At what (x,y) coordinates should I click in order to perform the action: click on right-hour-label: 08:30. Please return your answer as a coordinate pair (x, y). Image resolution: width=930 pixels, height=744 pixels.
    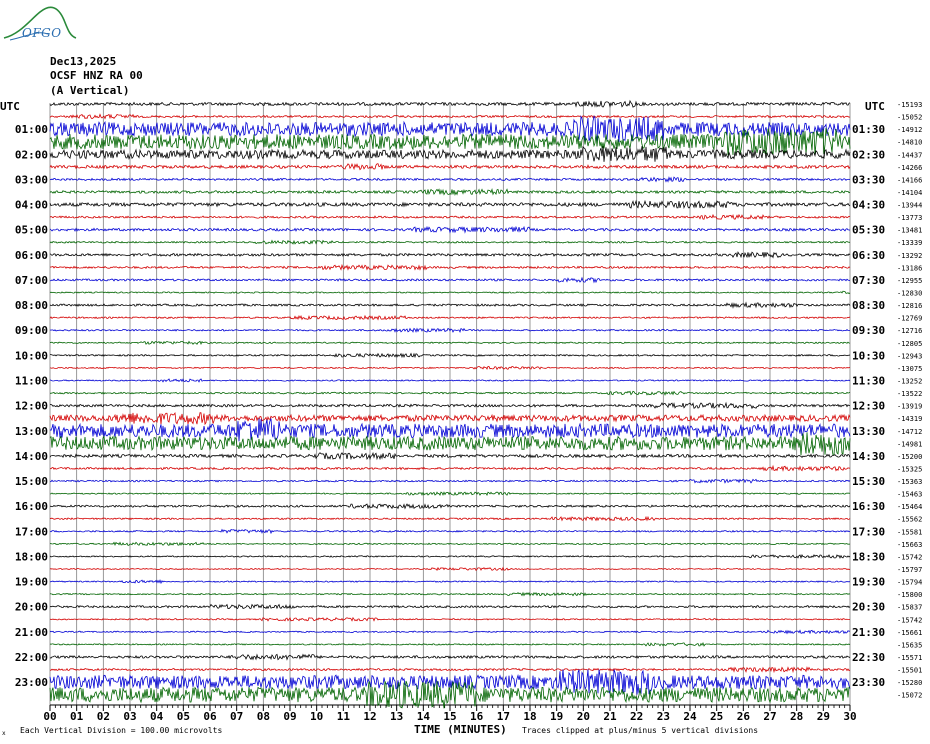
    Looking at the image, I should click on (868, 305).